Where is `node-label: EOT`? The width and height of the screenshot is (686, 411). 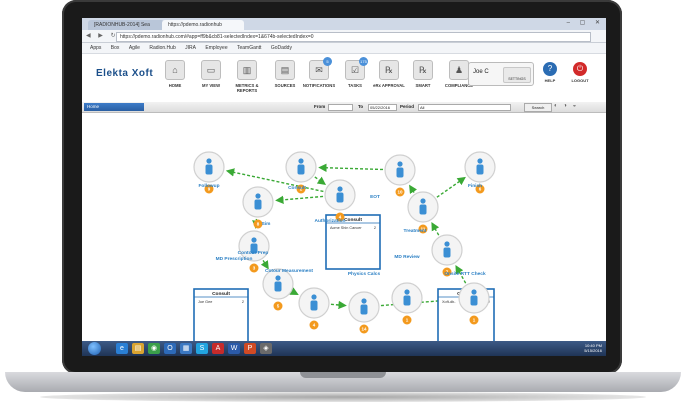 node-label: EOT is located at coordinates (375, 197).